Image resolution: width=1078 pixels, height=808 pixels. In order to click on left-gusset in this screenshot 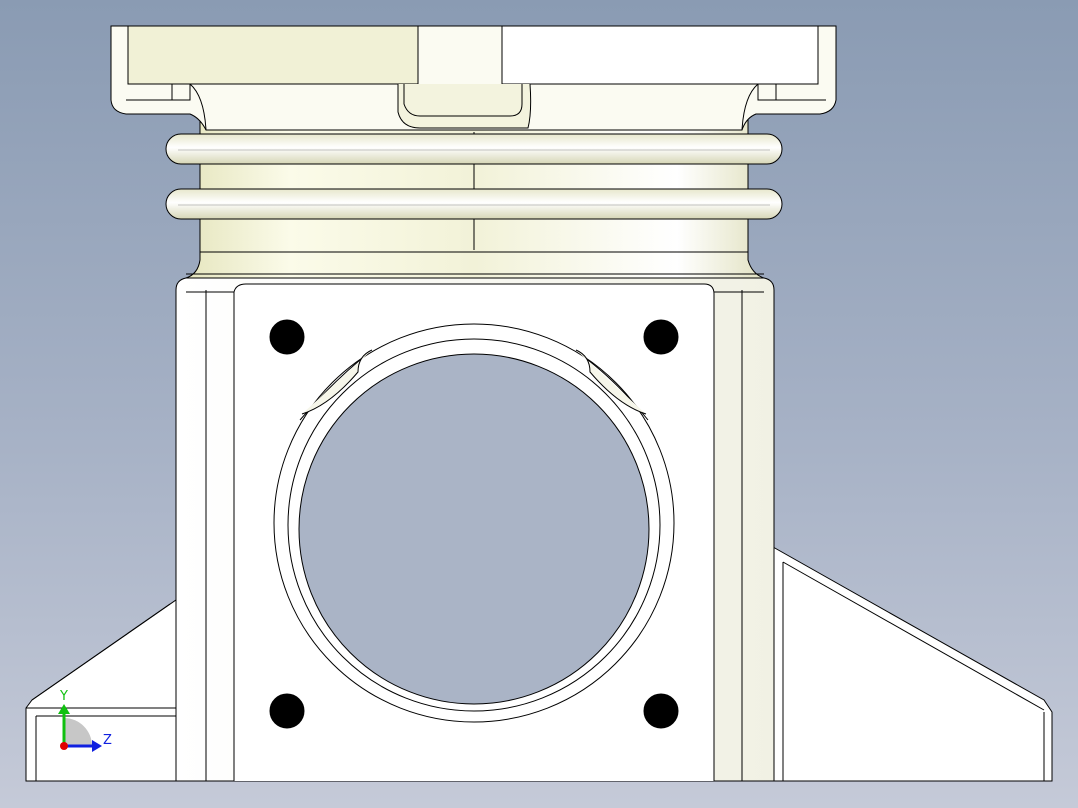, I will do `click(101, 690)`.